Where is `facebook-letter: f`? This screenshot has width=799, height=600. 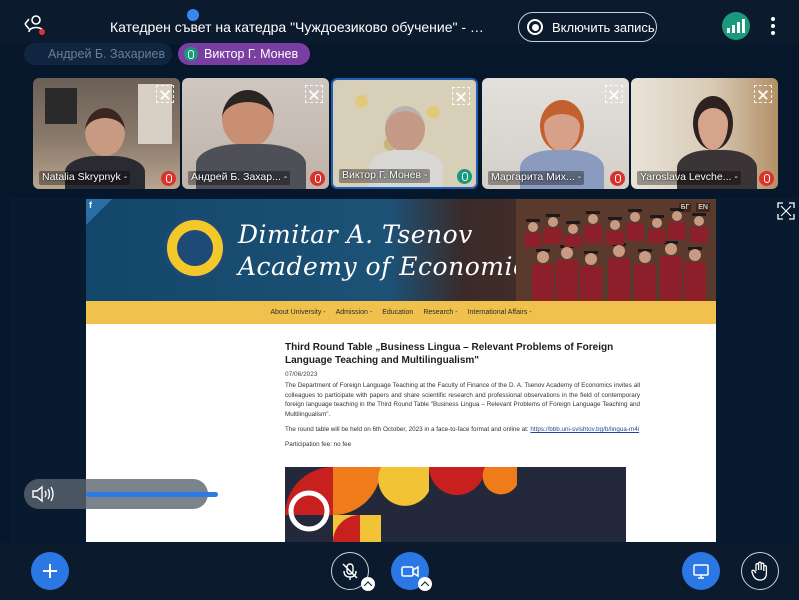 facebook-letter: f is located at coordinates (90, 205).